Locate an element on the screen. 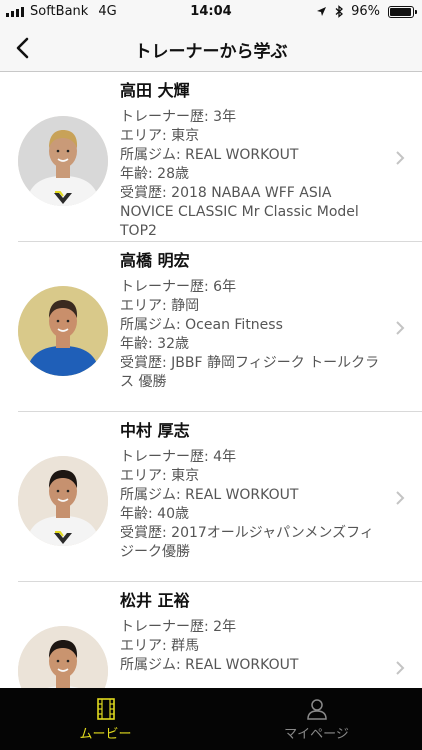 This screenshot has width=422, height=750. battery-icon is located at coordinates (402, 11).